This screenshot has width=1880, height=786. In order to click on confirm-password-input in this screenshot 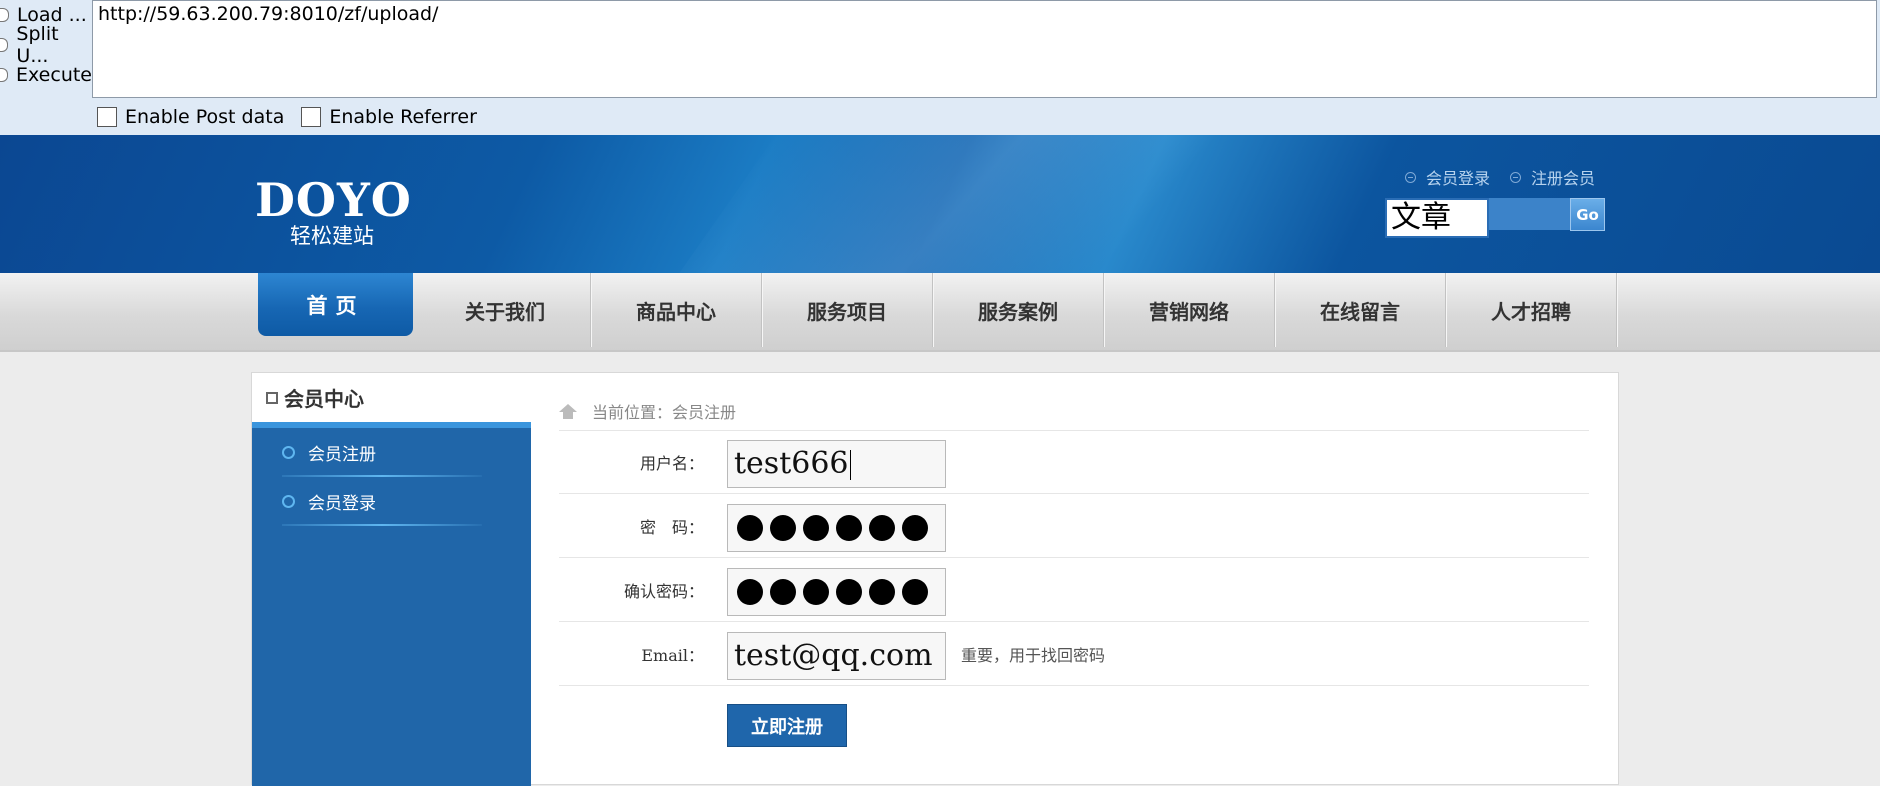, I will do `click(836, 592)`.